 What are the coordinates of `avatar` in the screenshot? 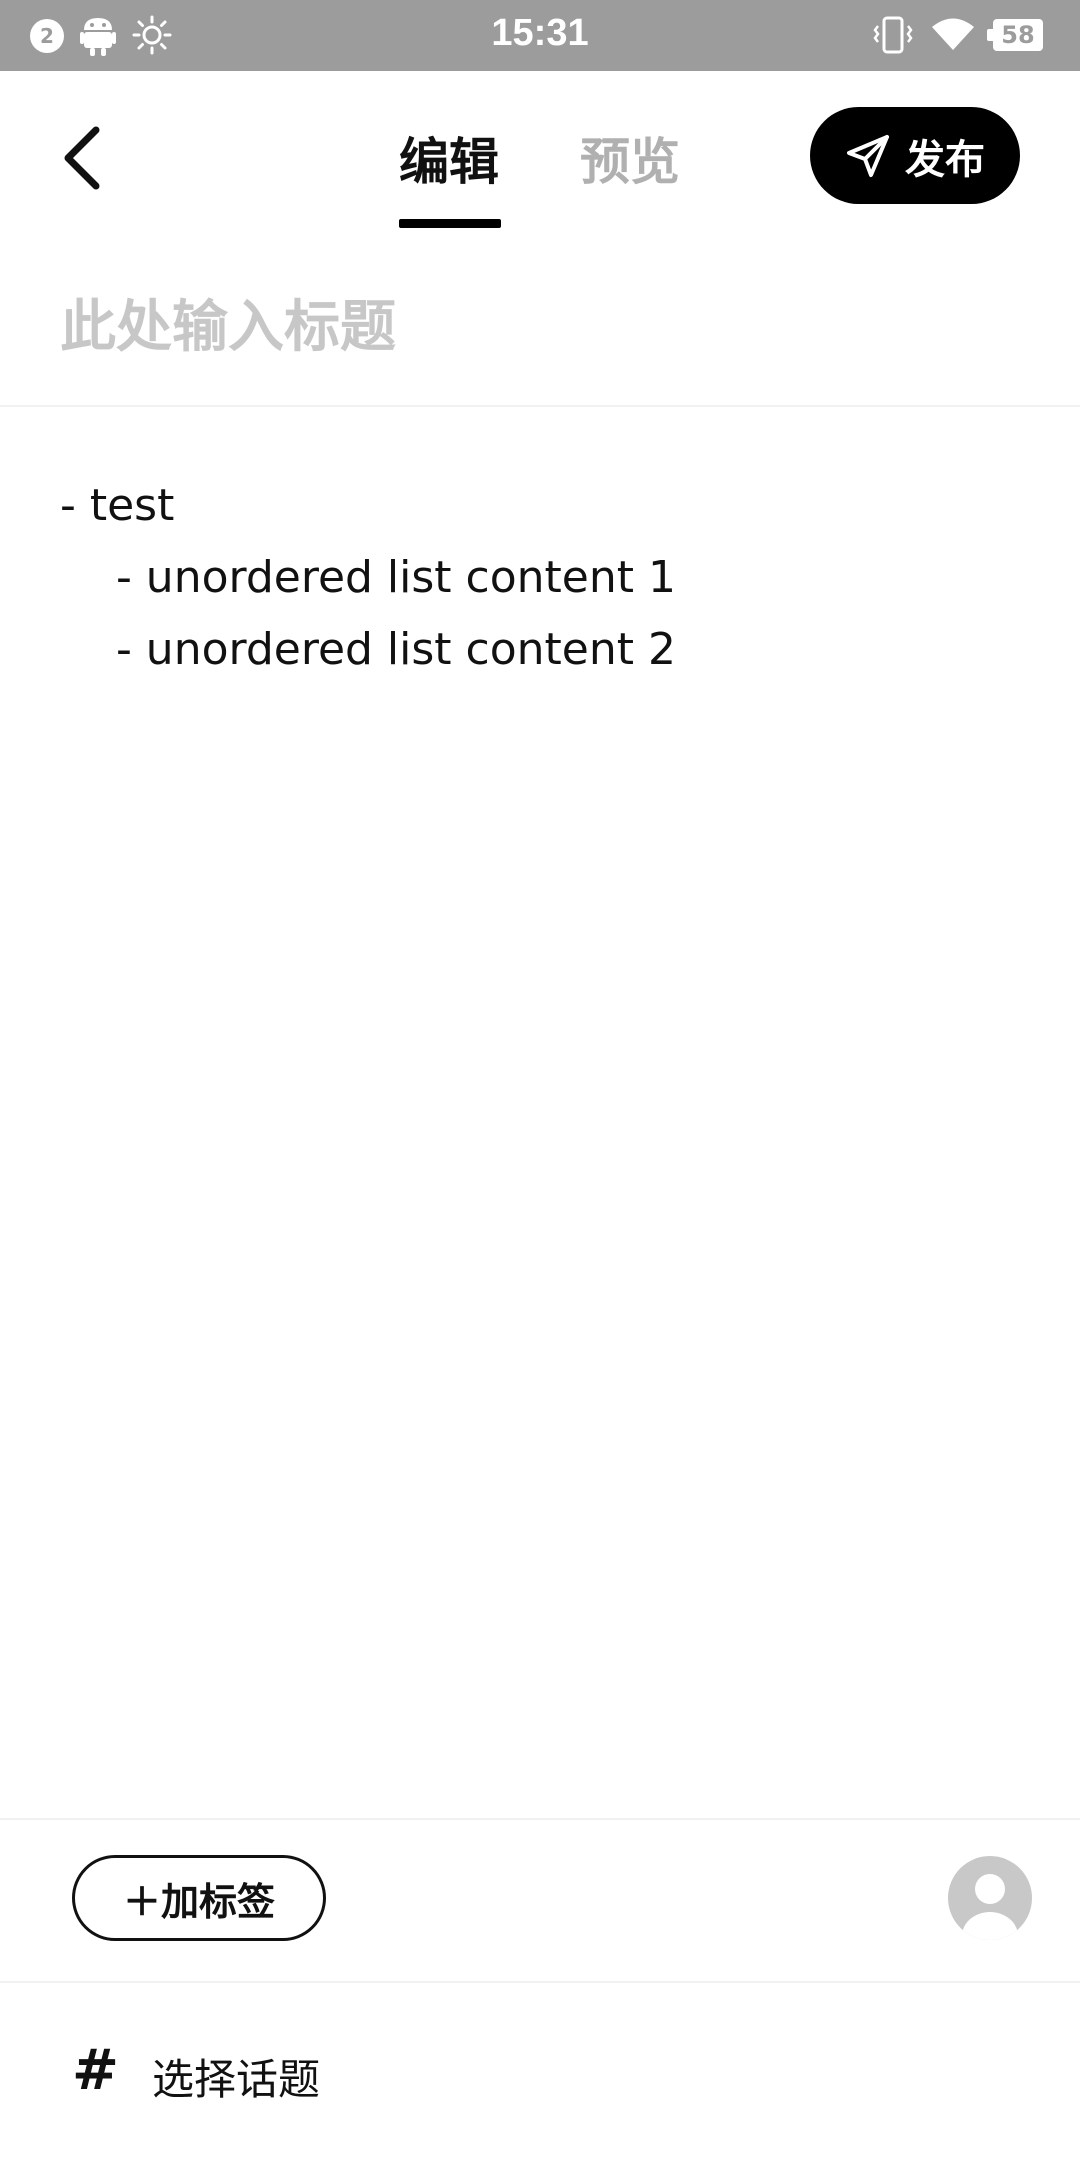 It's located at (990, 1898).